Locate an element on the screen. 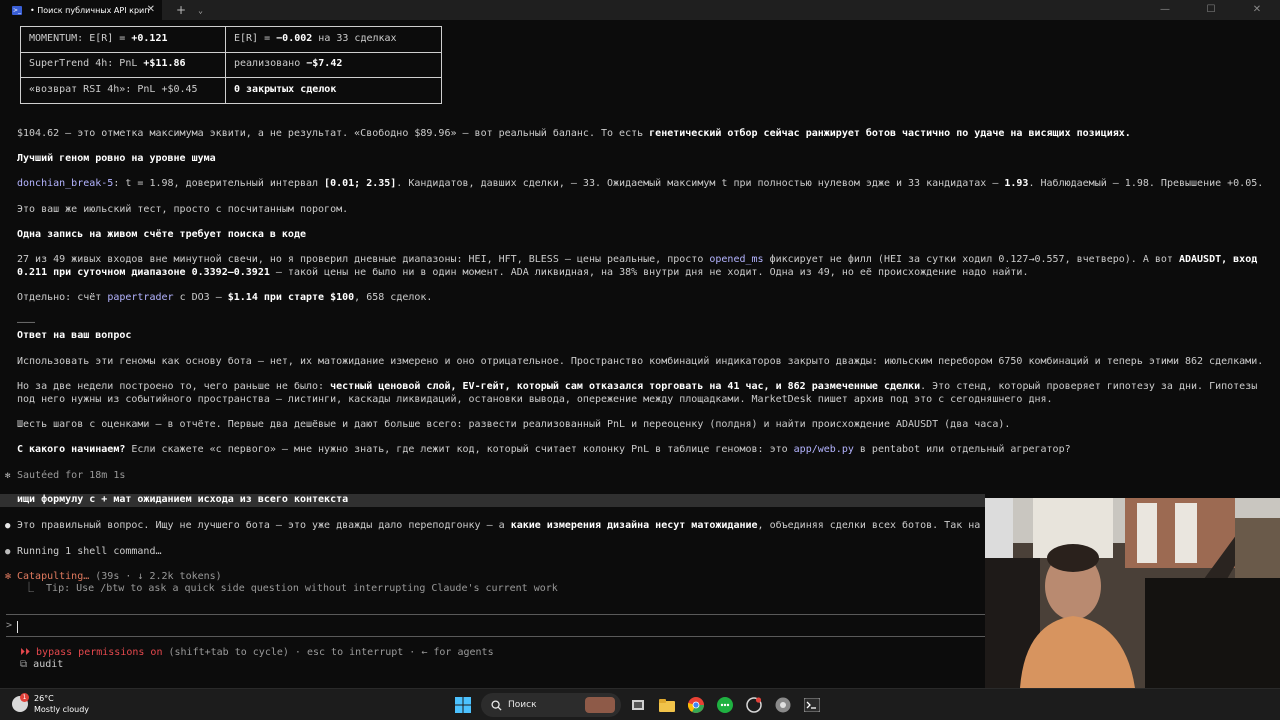  audit-label: ⧉ audit is located at coordinates (41, 665).